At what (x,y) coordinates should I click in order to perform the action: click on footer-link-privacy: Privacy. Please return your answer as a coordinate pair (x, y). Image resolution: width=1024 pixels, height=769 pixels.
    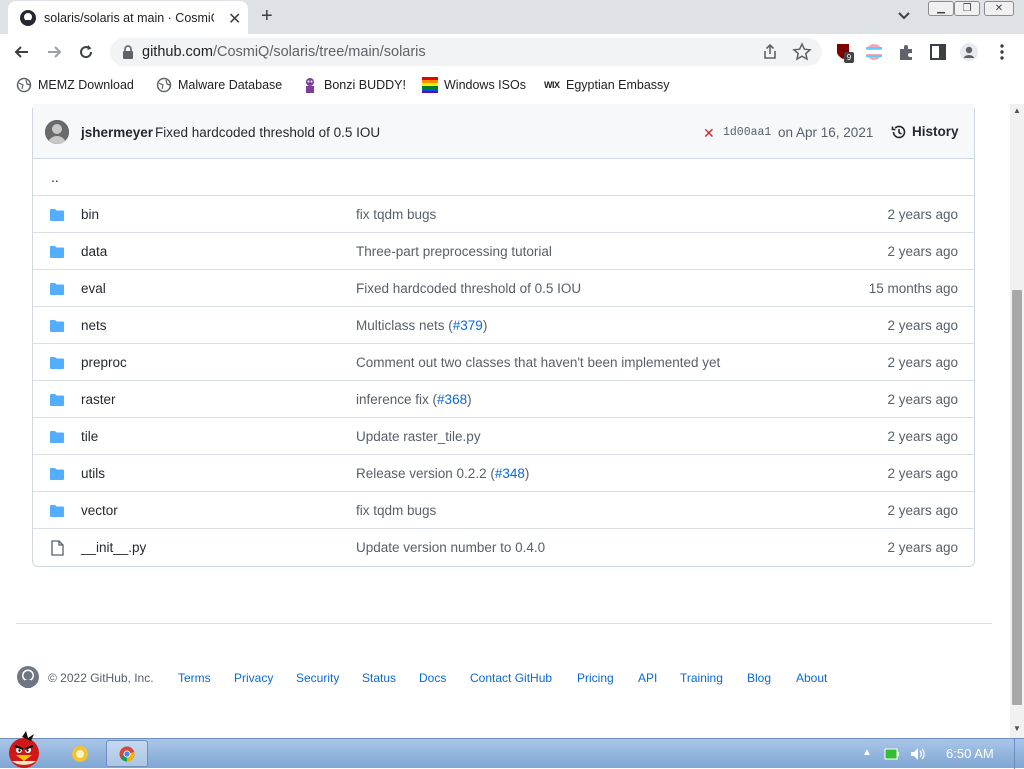
    Looking at the image, I should click on (253, 678).